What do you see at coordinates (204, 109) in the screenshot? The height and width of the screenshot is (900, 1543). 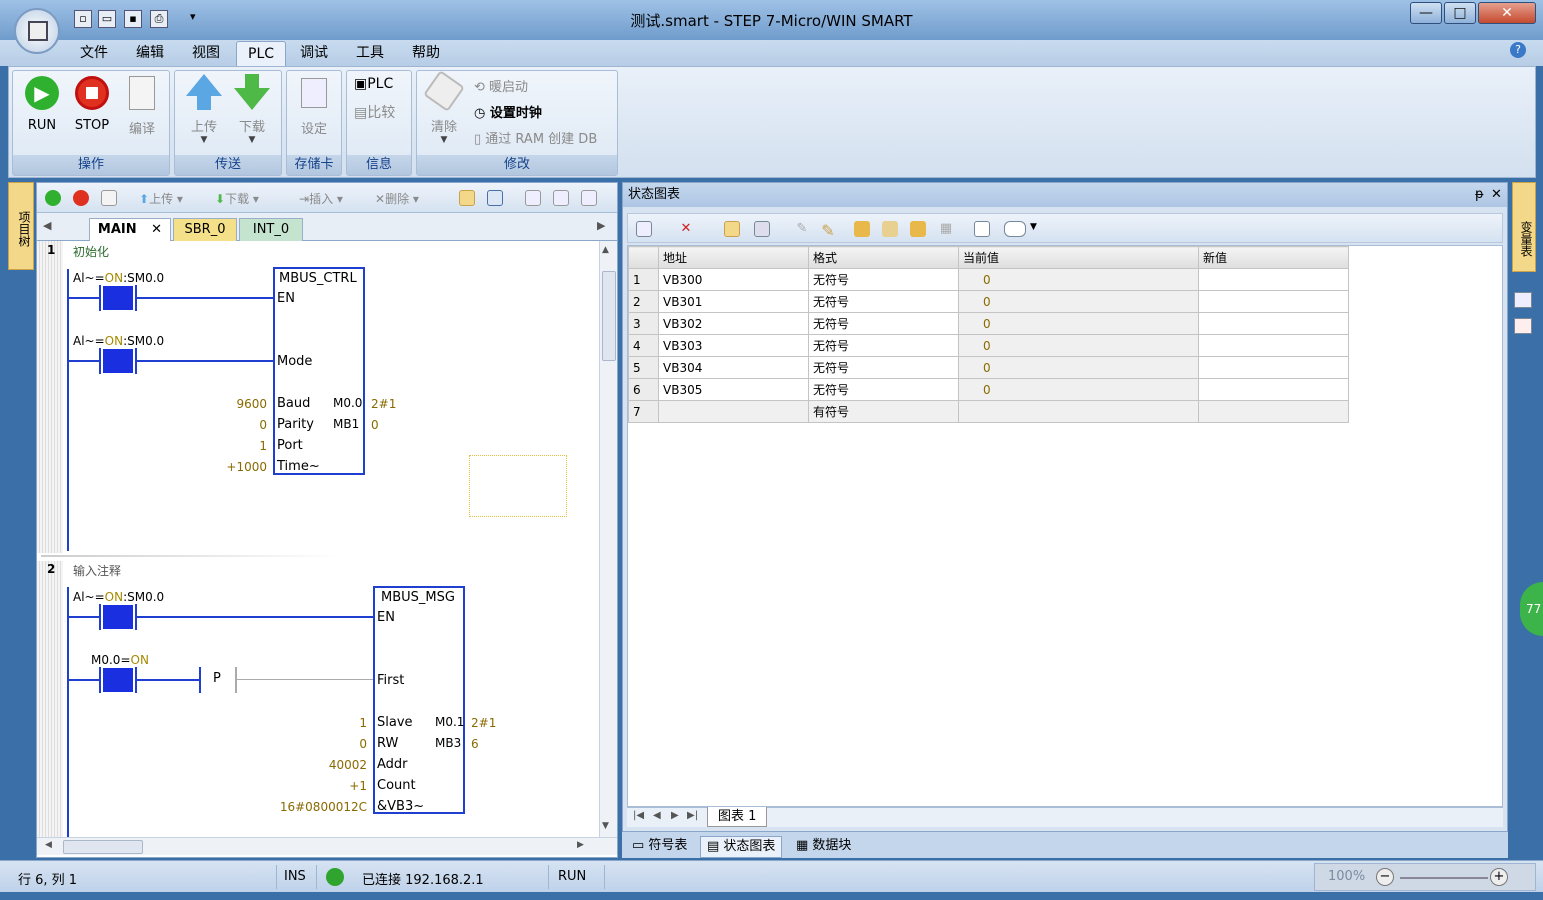 I see `upload-button: 上传 ▼` at bounding box center [204, 109].